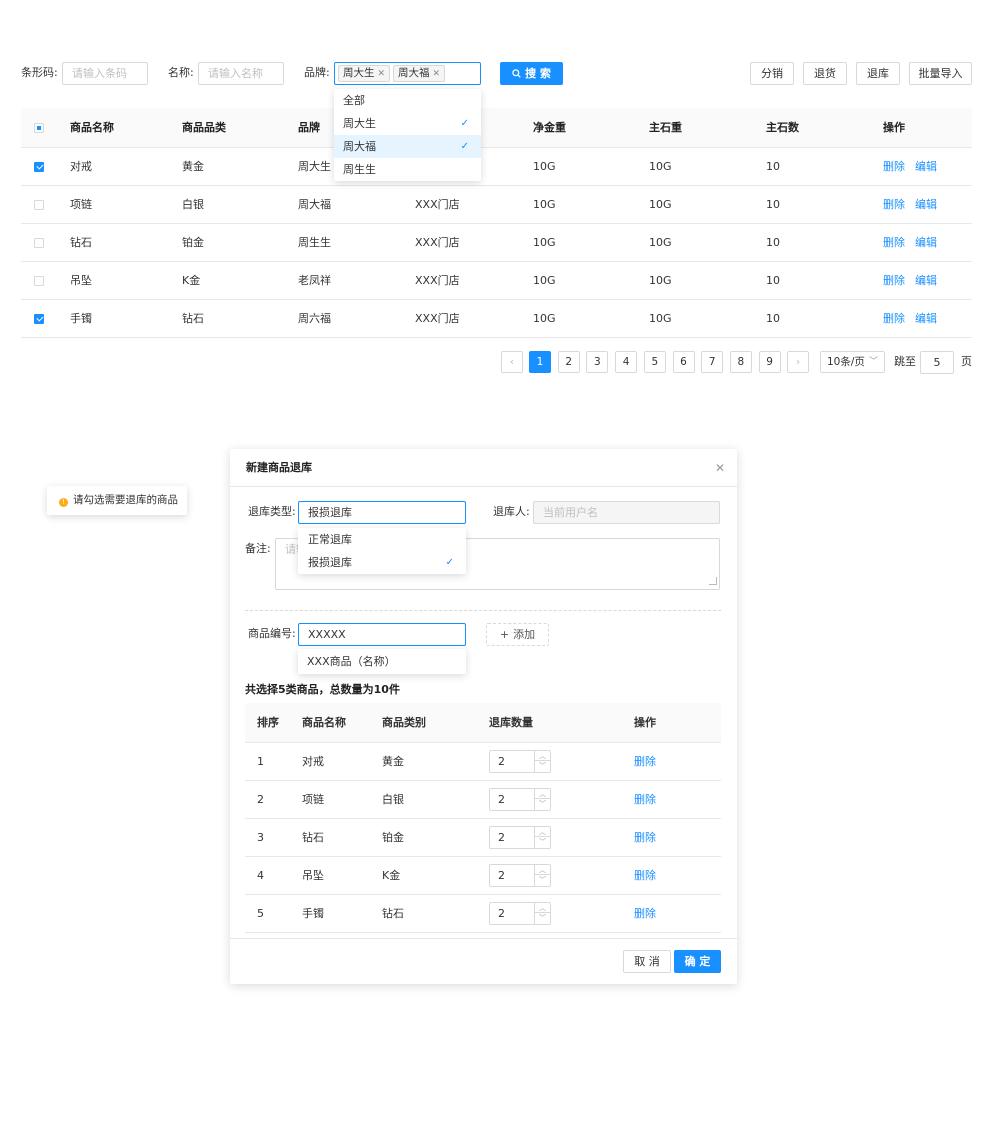 This screenshot has height=1124, width=1000. Describe the element at coordinates (382, 661) in the screenshot. I see `code-suggestion: XXX商品（名称）` at that location.